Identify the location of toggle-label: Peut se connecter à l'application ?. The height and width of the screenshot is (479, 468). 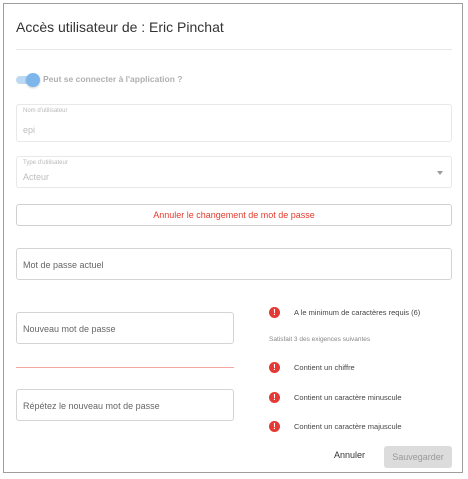
(113, 79).